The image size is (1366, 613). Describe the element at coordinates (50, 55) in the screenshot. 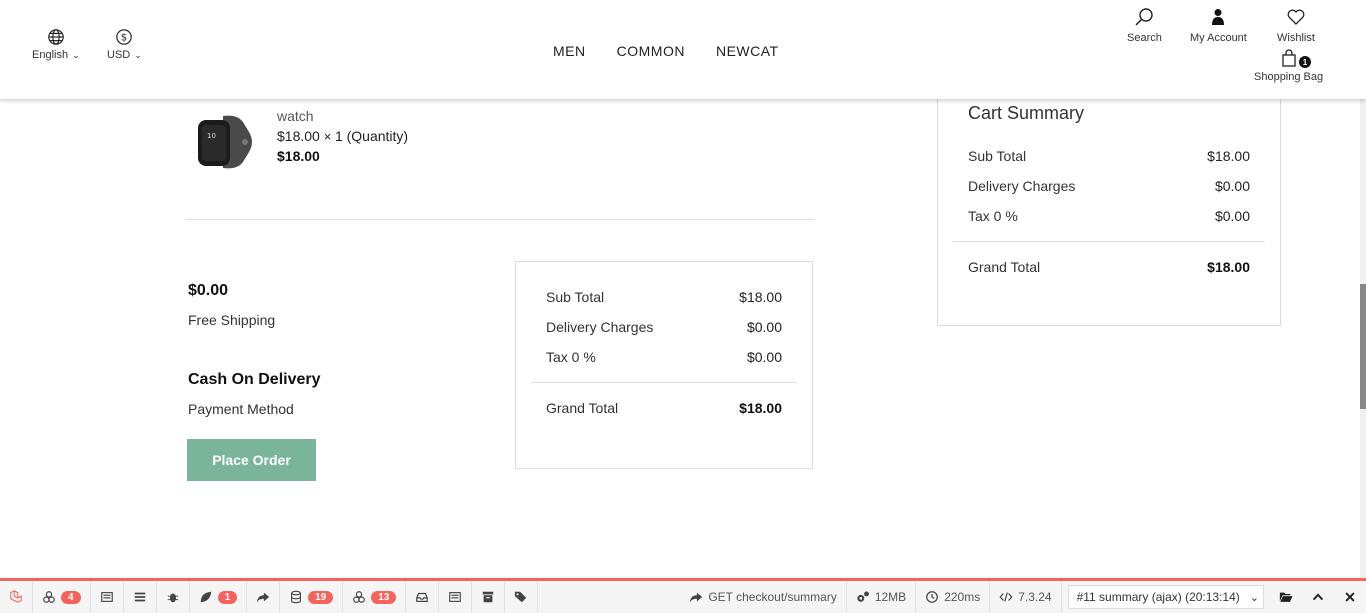

I see `language-label: English` at that location.